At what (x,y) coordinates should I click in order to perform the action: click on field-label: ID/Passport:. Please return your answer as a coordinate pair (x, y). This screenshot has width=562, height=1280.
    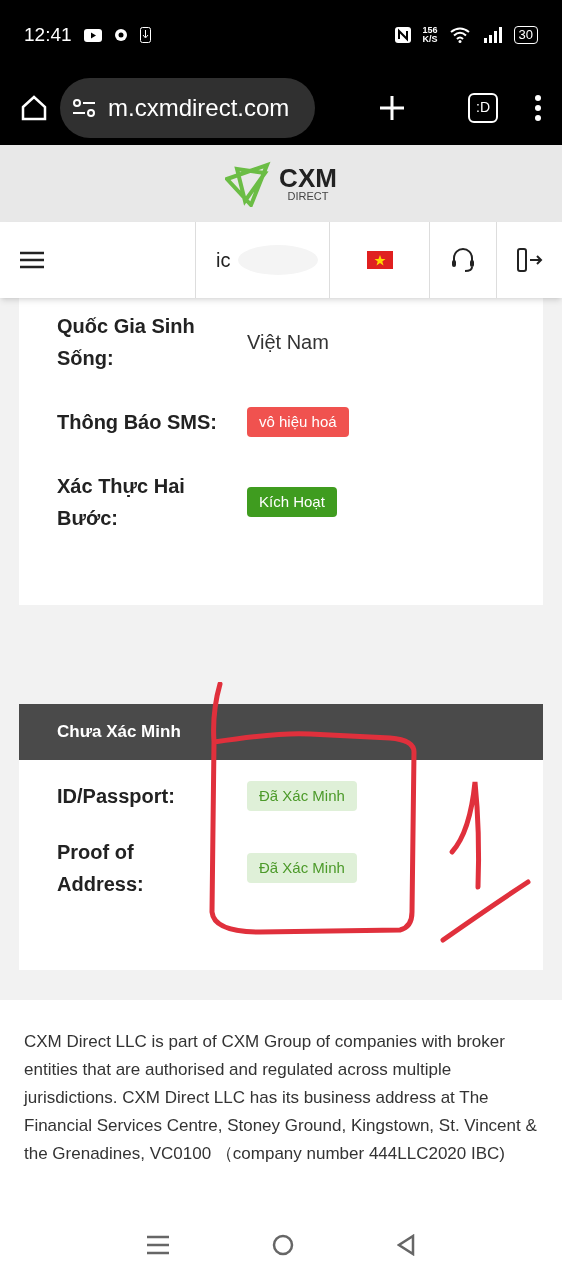
    Looking at the image, I should click on (116, 796).